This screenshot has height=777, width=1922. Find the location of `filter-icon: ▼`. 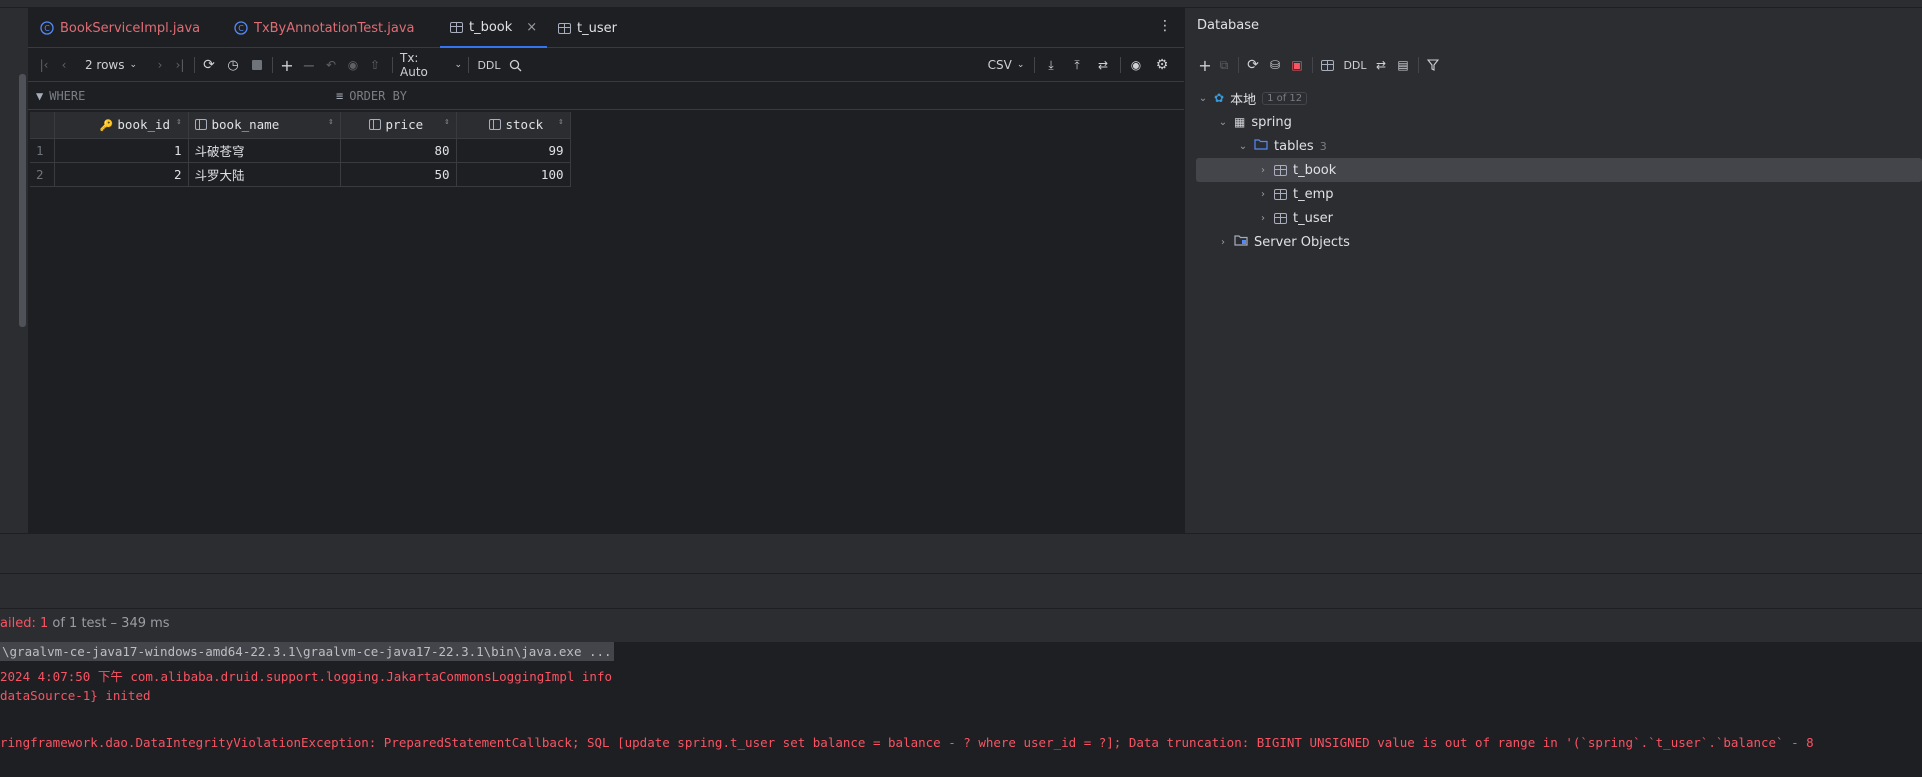

filter-icon: ▼ is located at coordinates (40, 96).